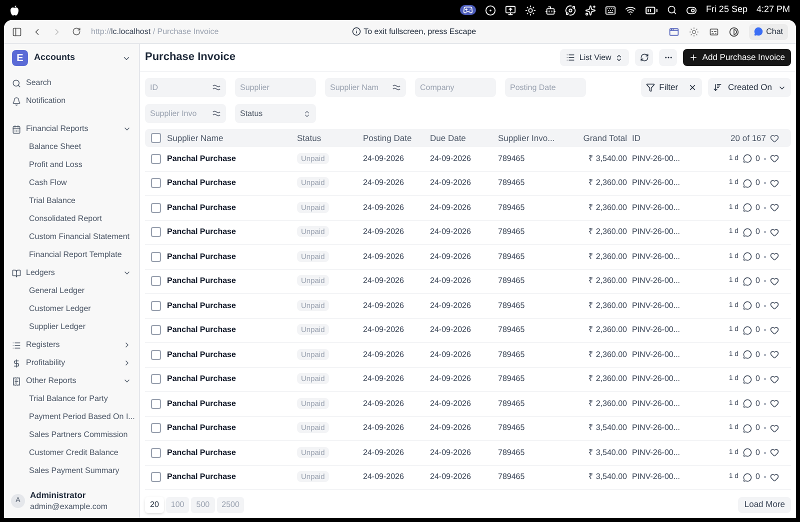 The width and height of the screenshot is (800, 522). Describe the element at coordinates (651, 10) in the screenshot. I see `battery-icon` at that location.